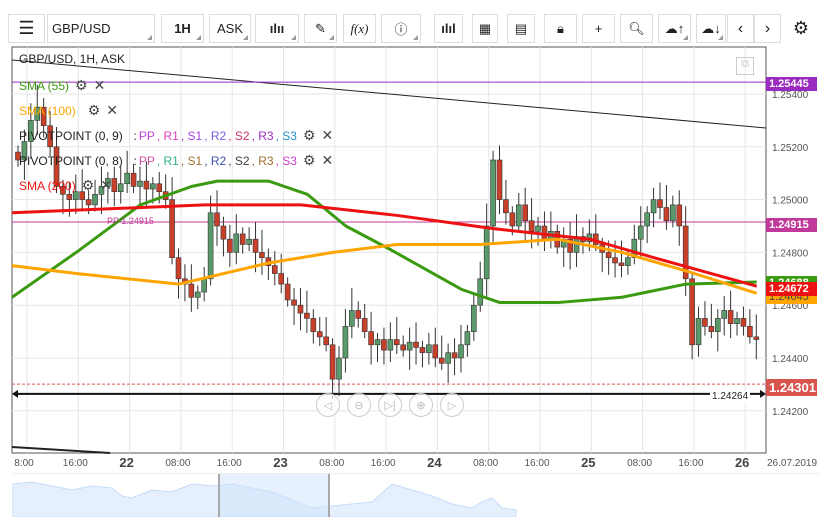 The image size is (819, 520). I want to click on pivot-level-s3: , S3, so click(286, 135).